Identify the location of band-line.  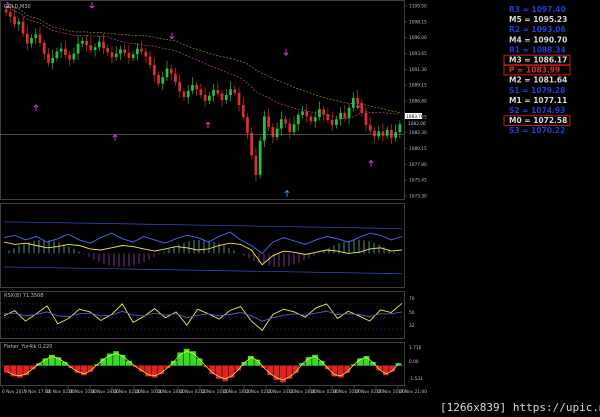
(203, 225).